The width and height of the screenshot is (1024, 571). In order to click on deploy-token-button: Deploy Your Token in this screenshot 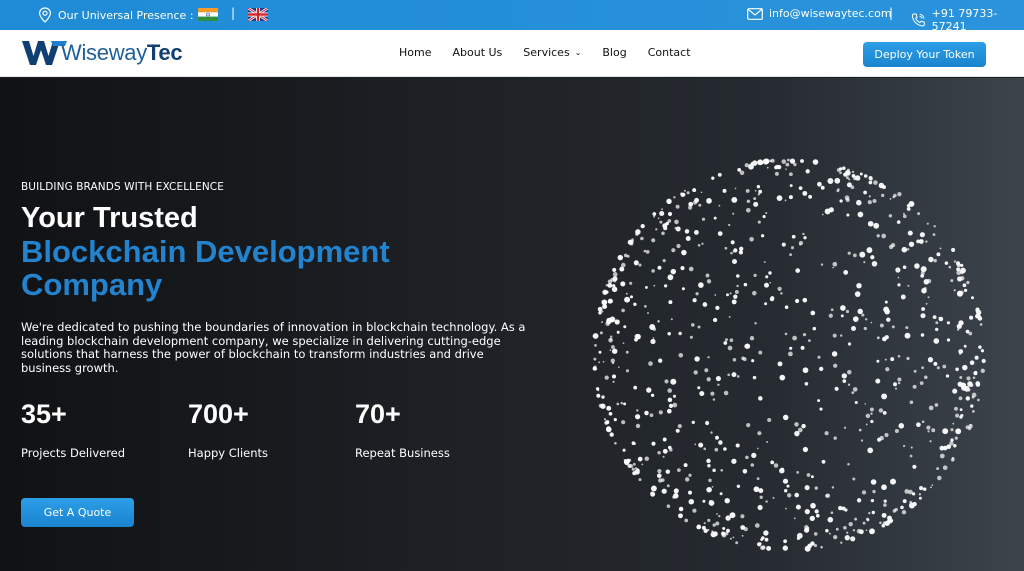, I will do `click(924, 54)`.